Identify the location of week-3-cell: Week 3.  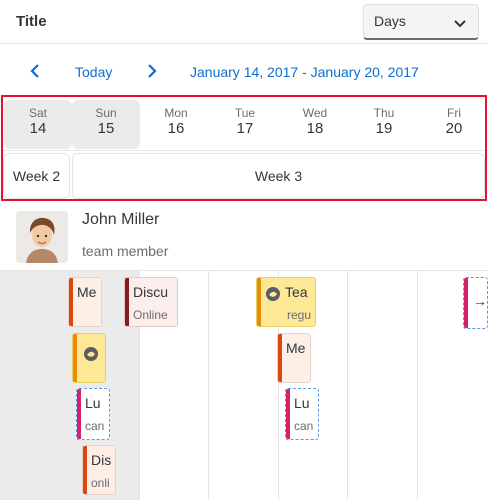
(278, 176).